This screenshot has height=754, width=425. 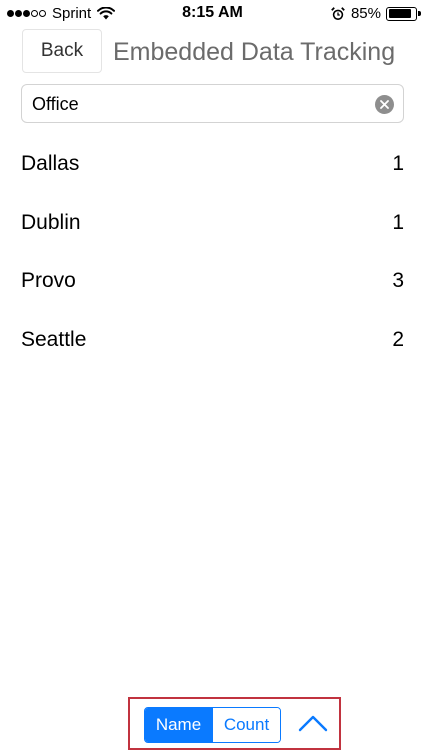 I want to click on list-item: Dallas 1, so click(x=212, y=163).